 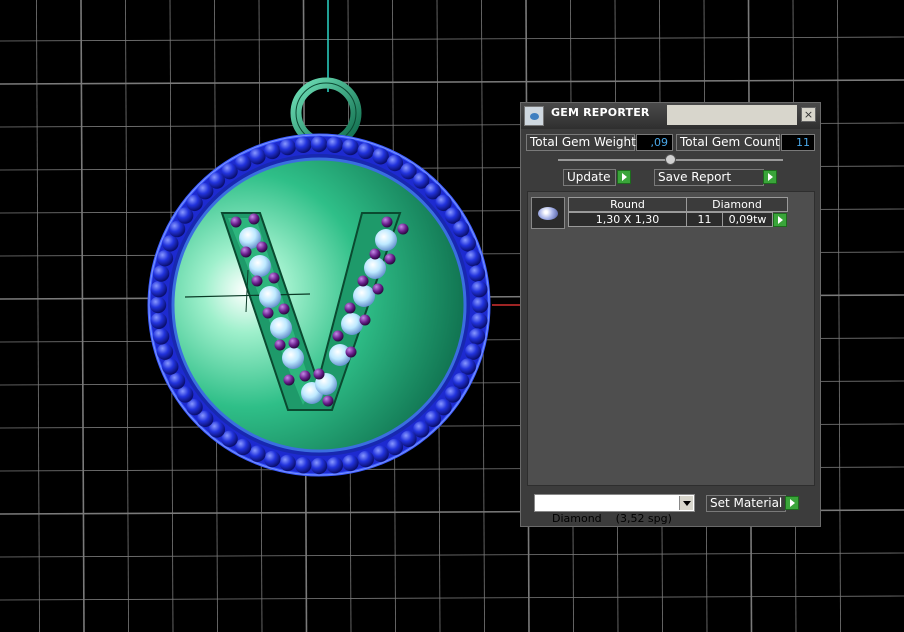 What do you see at coordinates (654, 142) in the screenshot?
I see `total-gem-weight-value: ,09` at bounding box center [654, 142].